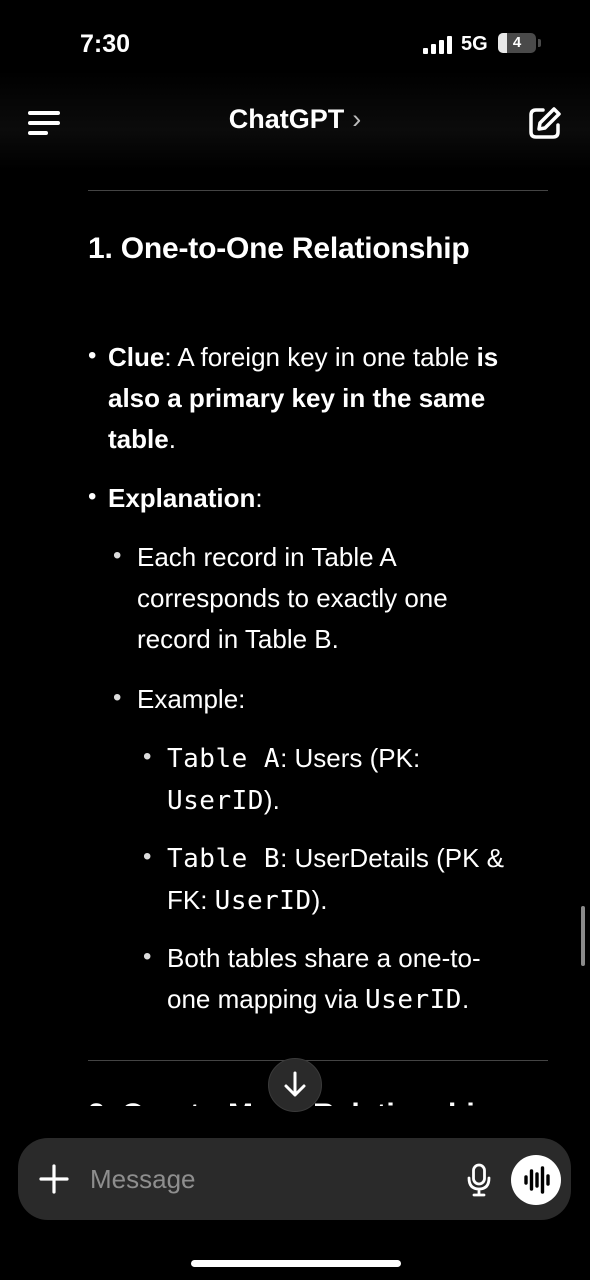 This screenshot has width=590, height=1280. What do you see at coordinates (362, 780) in the screenshot?
I see `example-item-users: Table A: Users (PK: UserID).` at bounding box center [362, 780].